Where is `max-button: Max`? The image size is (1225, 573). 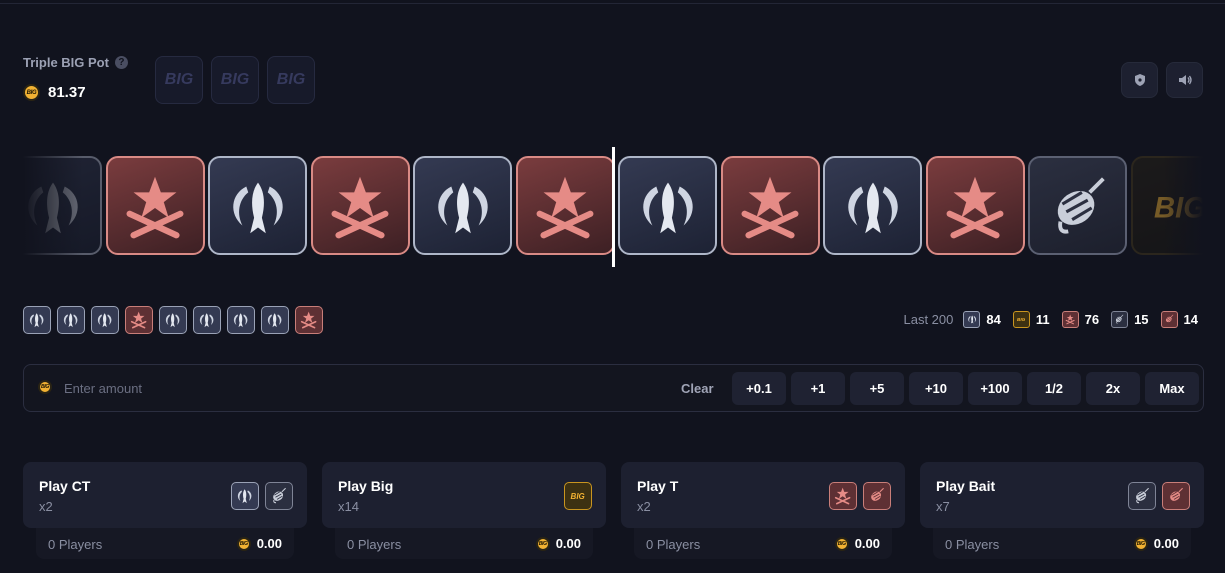
max-button: Max is located at coordinates (1172, 388).